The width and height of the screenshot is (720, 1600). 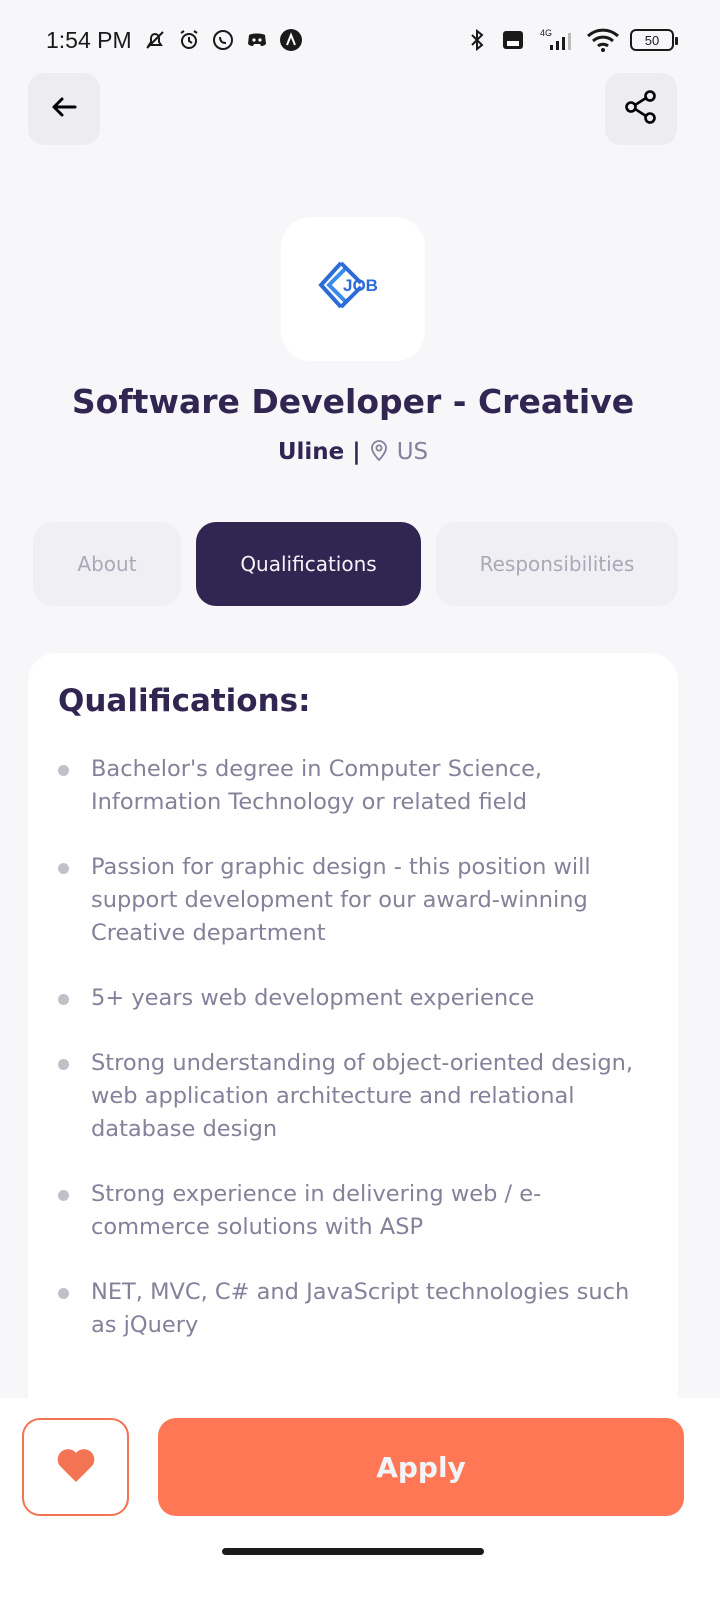 I want to click on share-icon, so click(x=641, y=109).